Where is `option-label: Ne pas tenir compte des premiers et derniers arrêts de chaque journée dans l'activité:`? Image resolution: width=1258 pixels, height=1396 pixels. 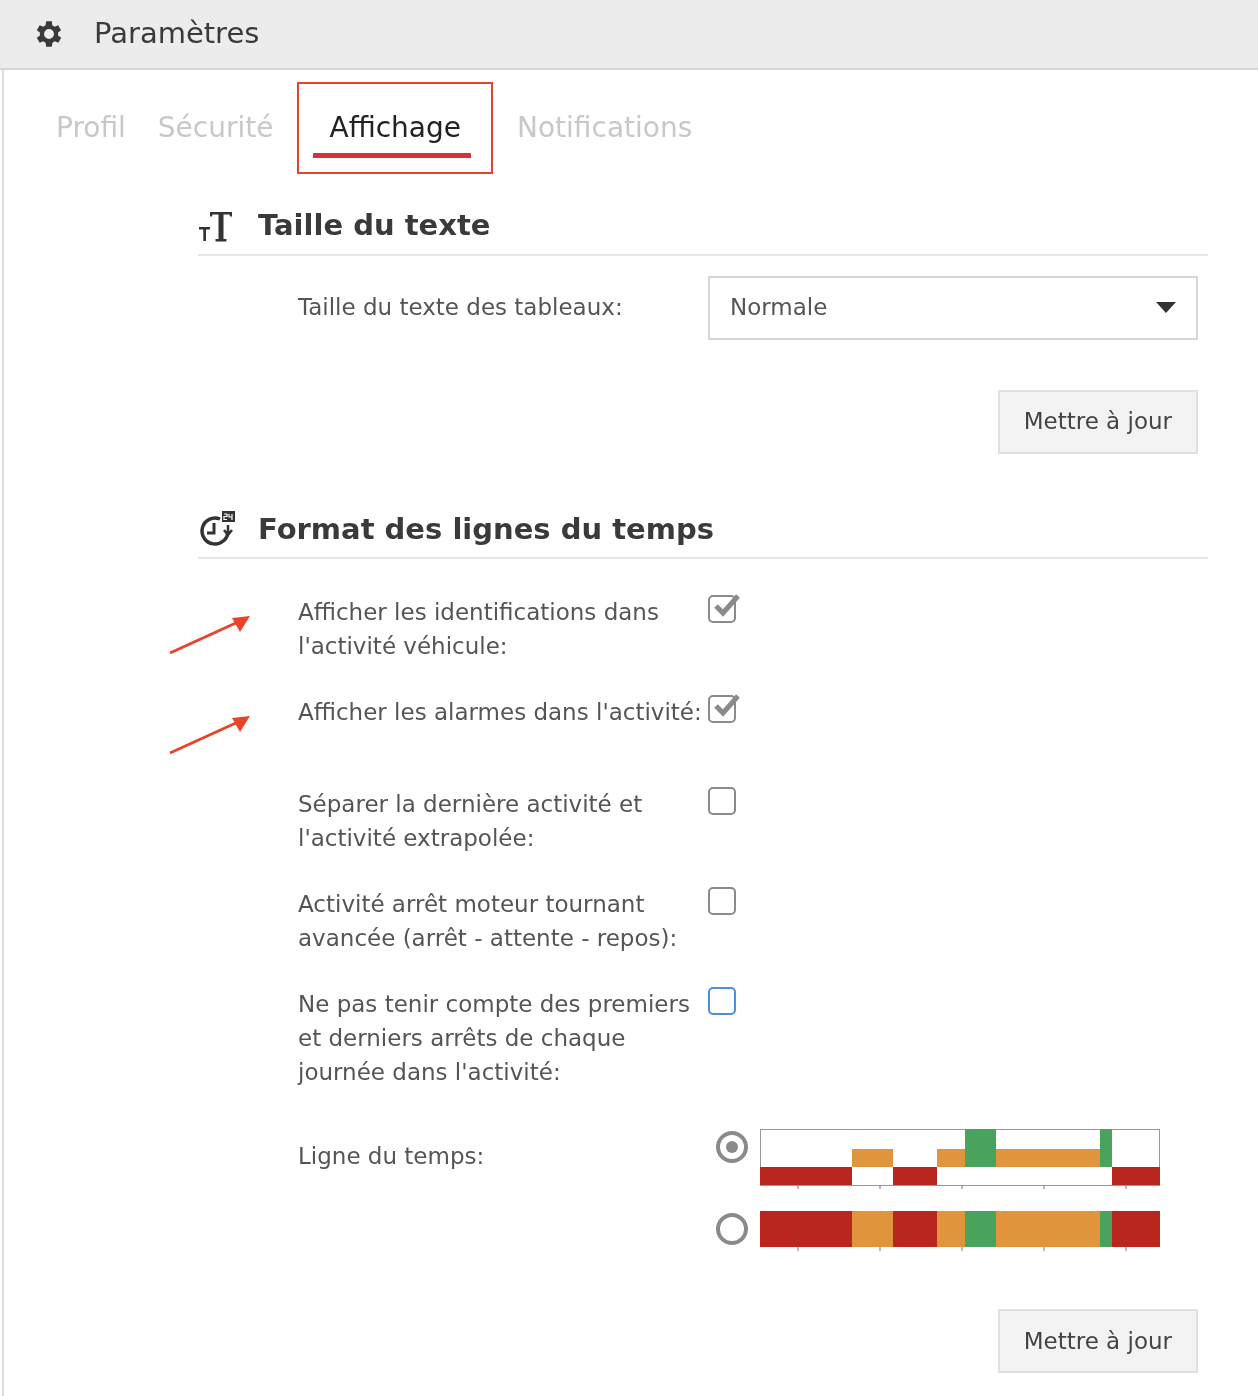
option-label: Ne pas tenir compte des premiers et derniers arrêts de chaque journée dans l'activité: is located at coordinates (494, 1038).